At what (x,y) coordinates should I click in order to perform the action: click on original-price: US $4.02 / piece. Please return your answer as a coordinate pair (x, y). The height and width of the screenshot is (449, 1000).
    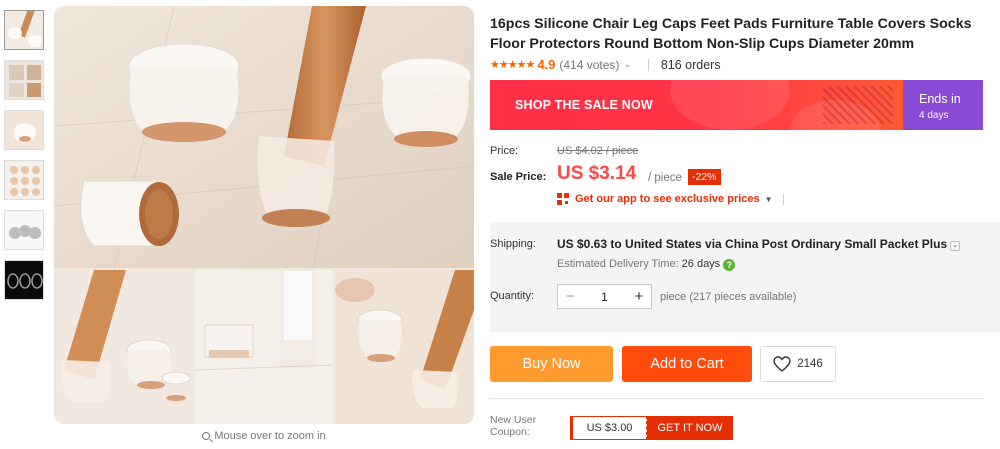
    Looking at the image, I should click on (598, 151).